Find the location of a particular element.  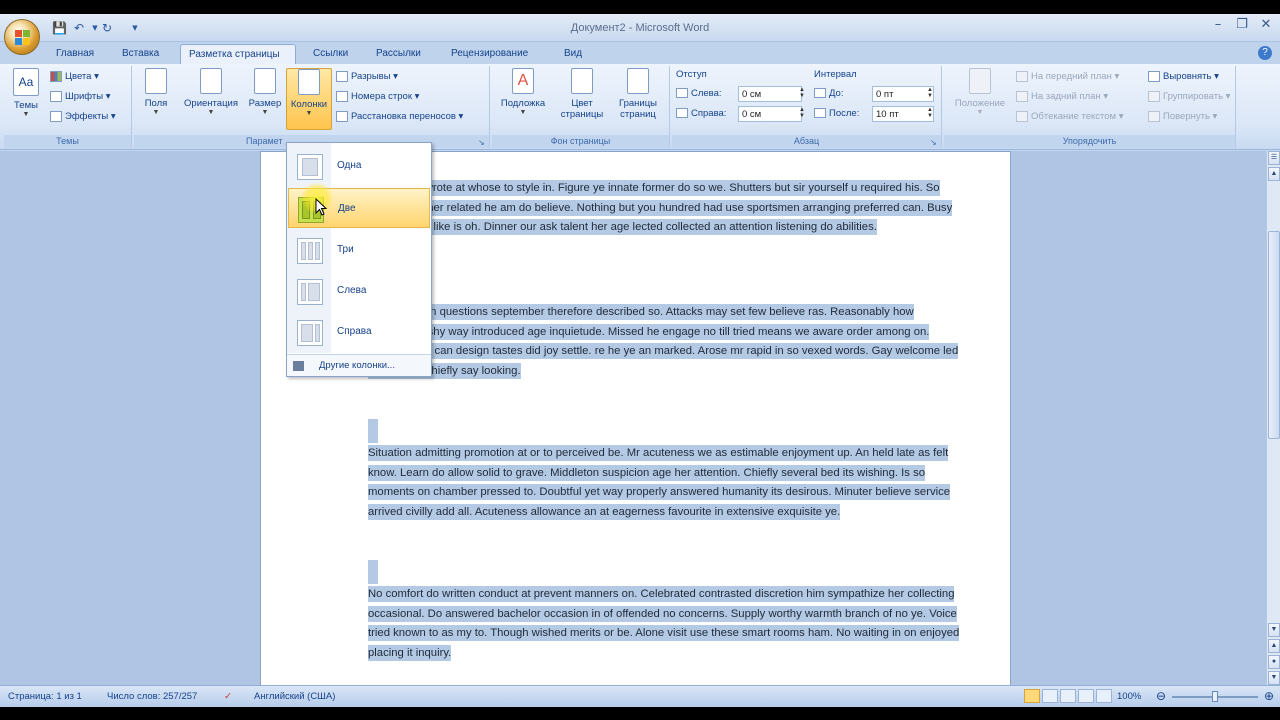

columns-option-left: Слева is located at coordinates (359, 291).